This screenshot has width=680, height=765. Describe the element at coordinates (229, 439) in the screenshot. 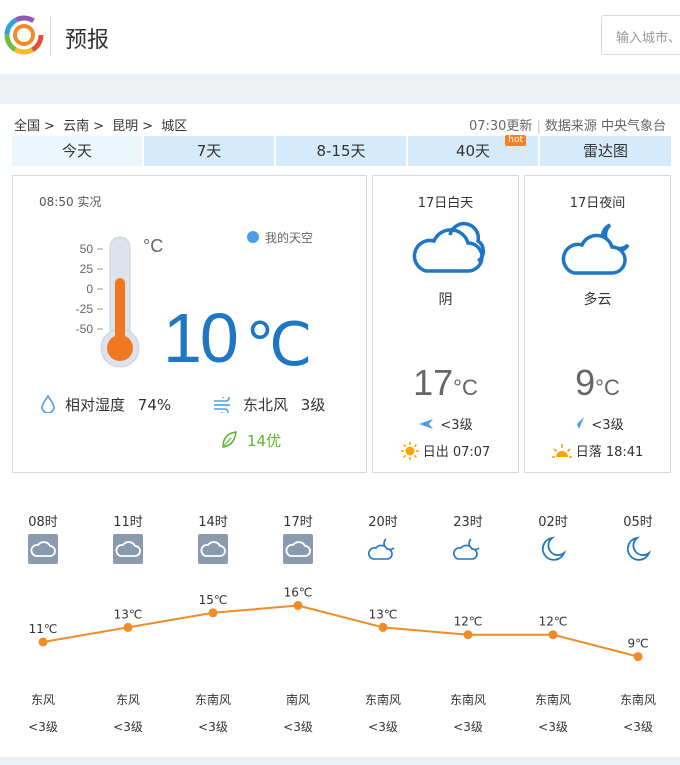

I see `leaf-icon` at that location.